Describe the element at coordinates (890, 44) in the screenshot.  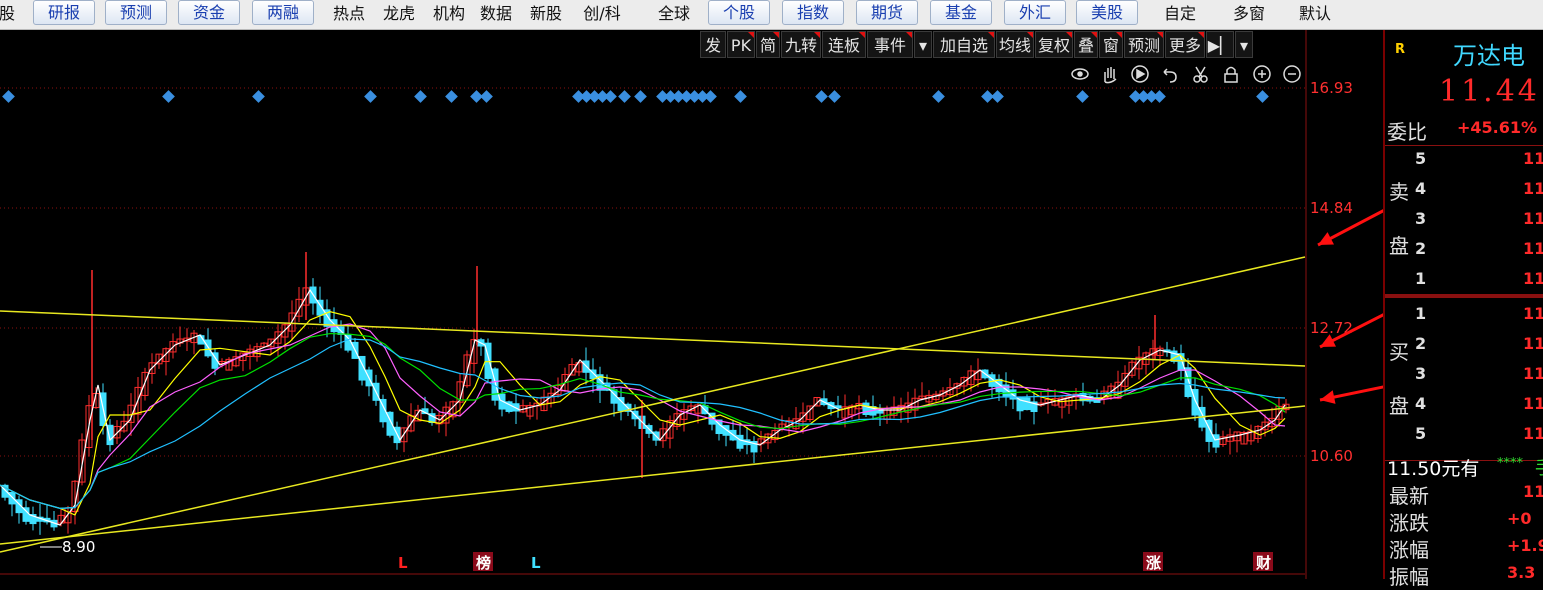
I see `toolbar-item-5: 事件` at that location.